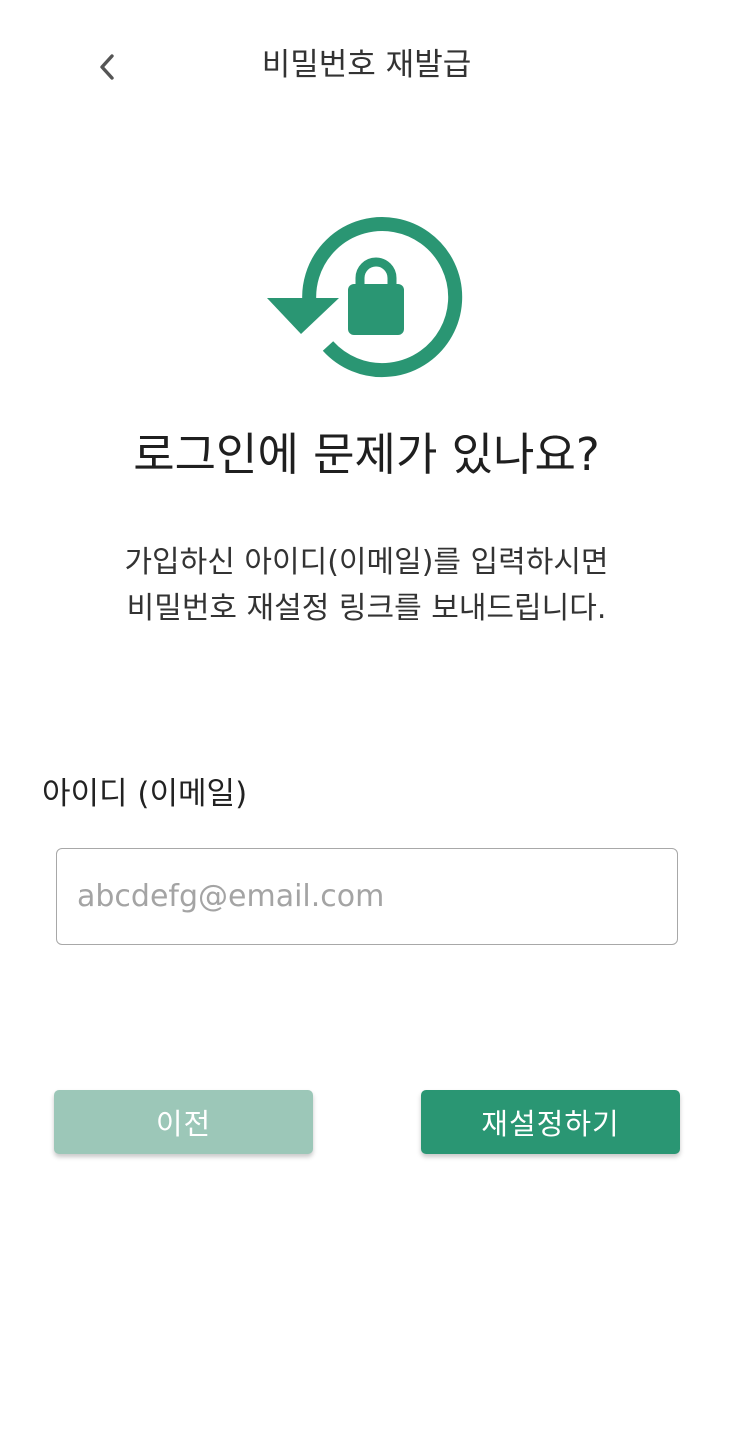  Describe the element at coordinates (183, 1122) in the screenshot. I see `prev-button: 이전` at that location.